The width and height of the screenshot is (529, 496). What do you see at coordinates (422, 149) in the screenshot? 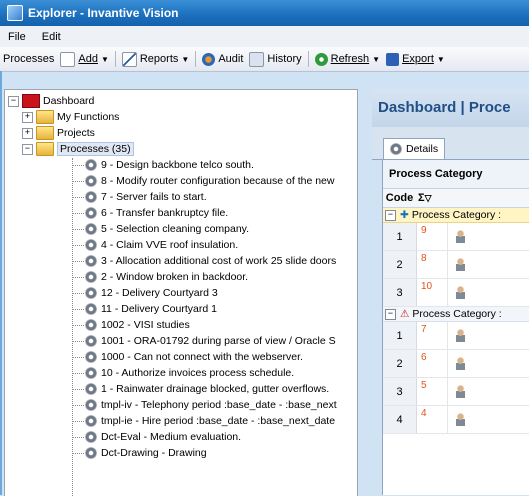
I see `tab-label: Details` at bounding box center [422, 149].